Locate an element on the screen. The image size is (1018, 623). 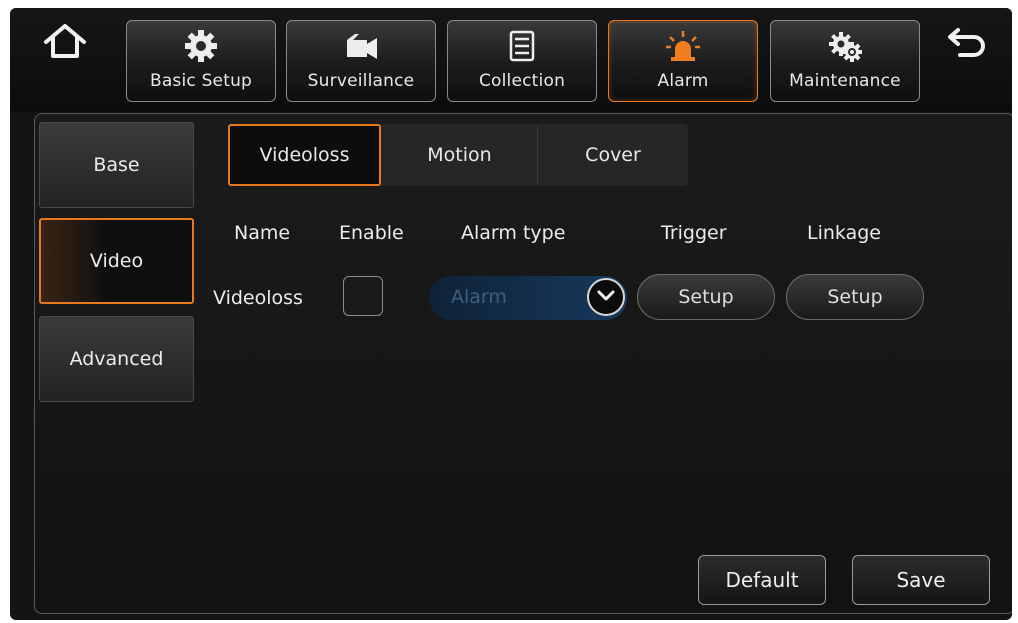
home-button is located at coordinates (65, 42).